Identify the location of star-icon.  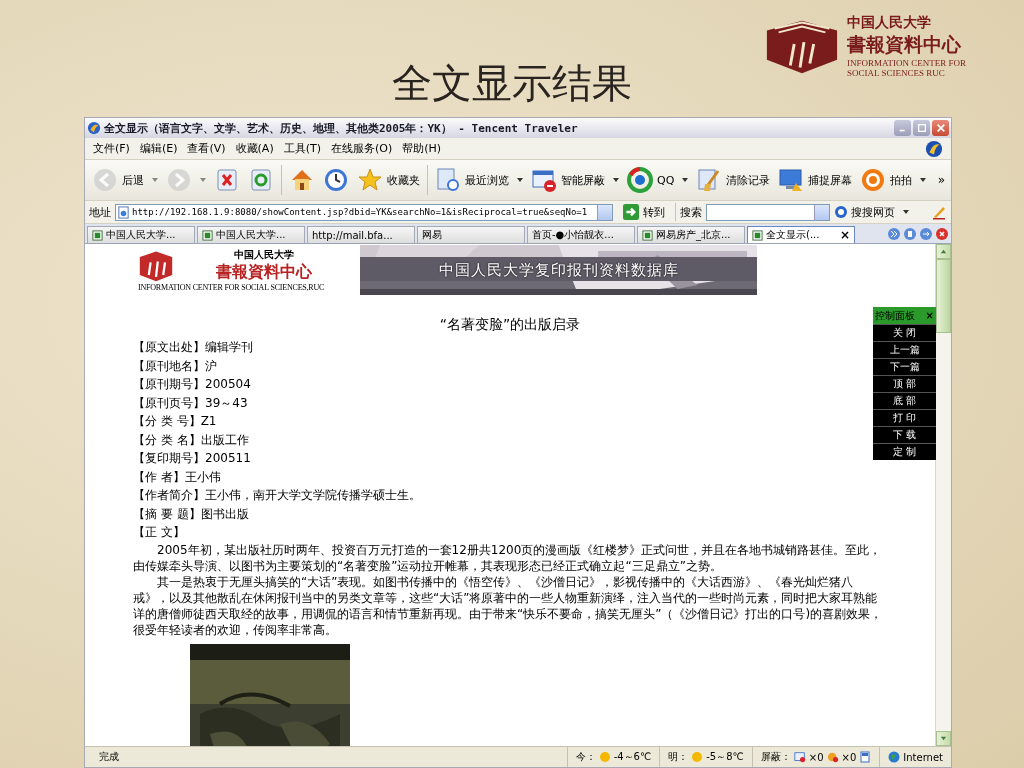
(370, 180).